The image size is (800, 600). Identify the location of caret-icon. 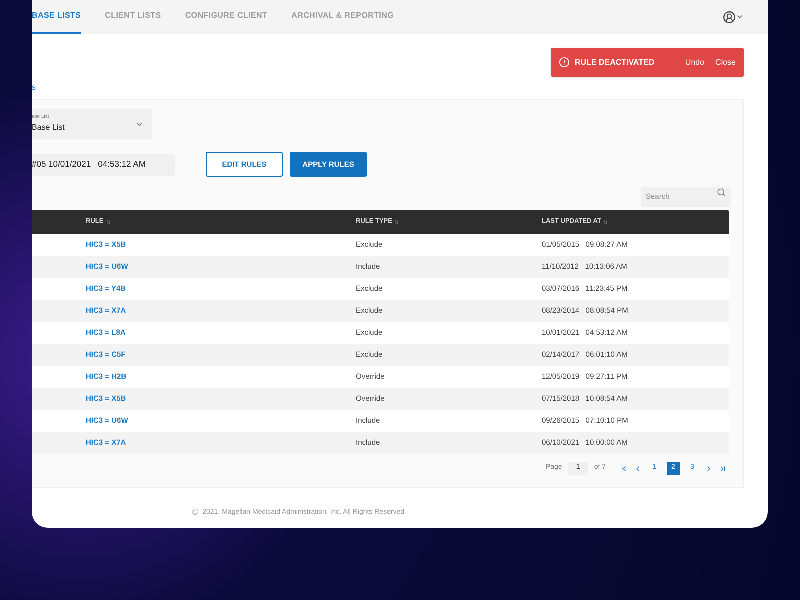
(740, 17).